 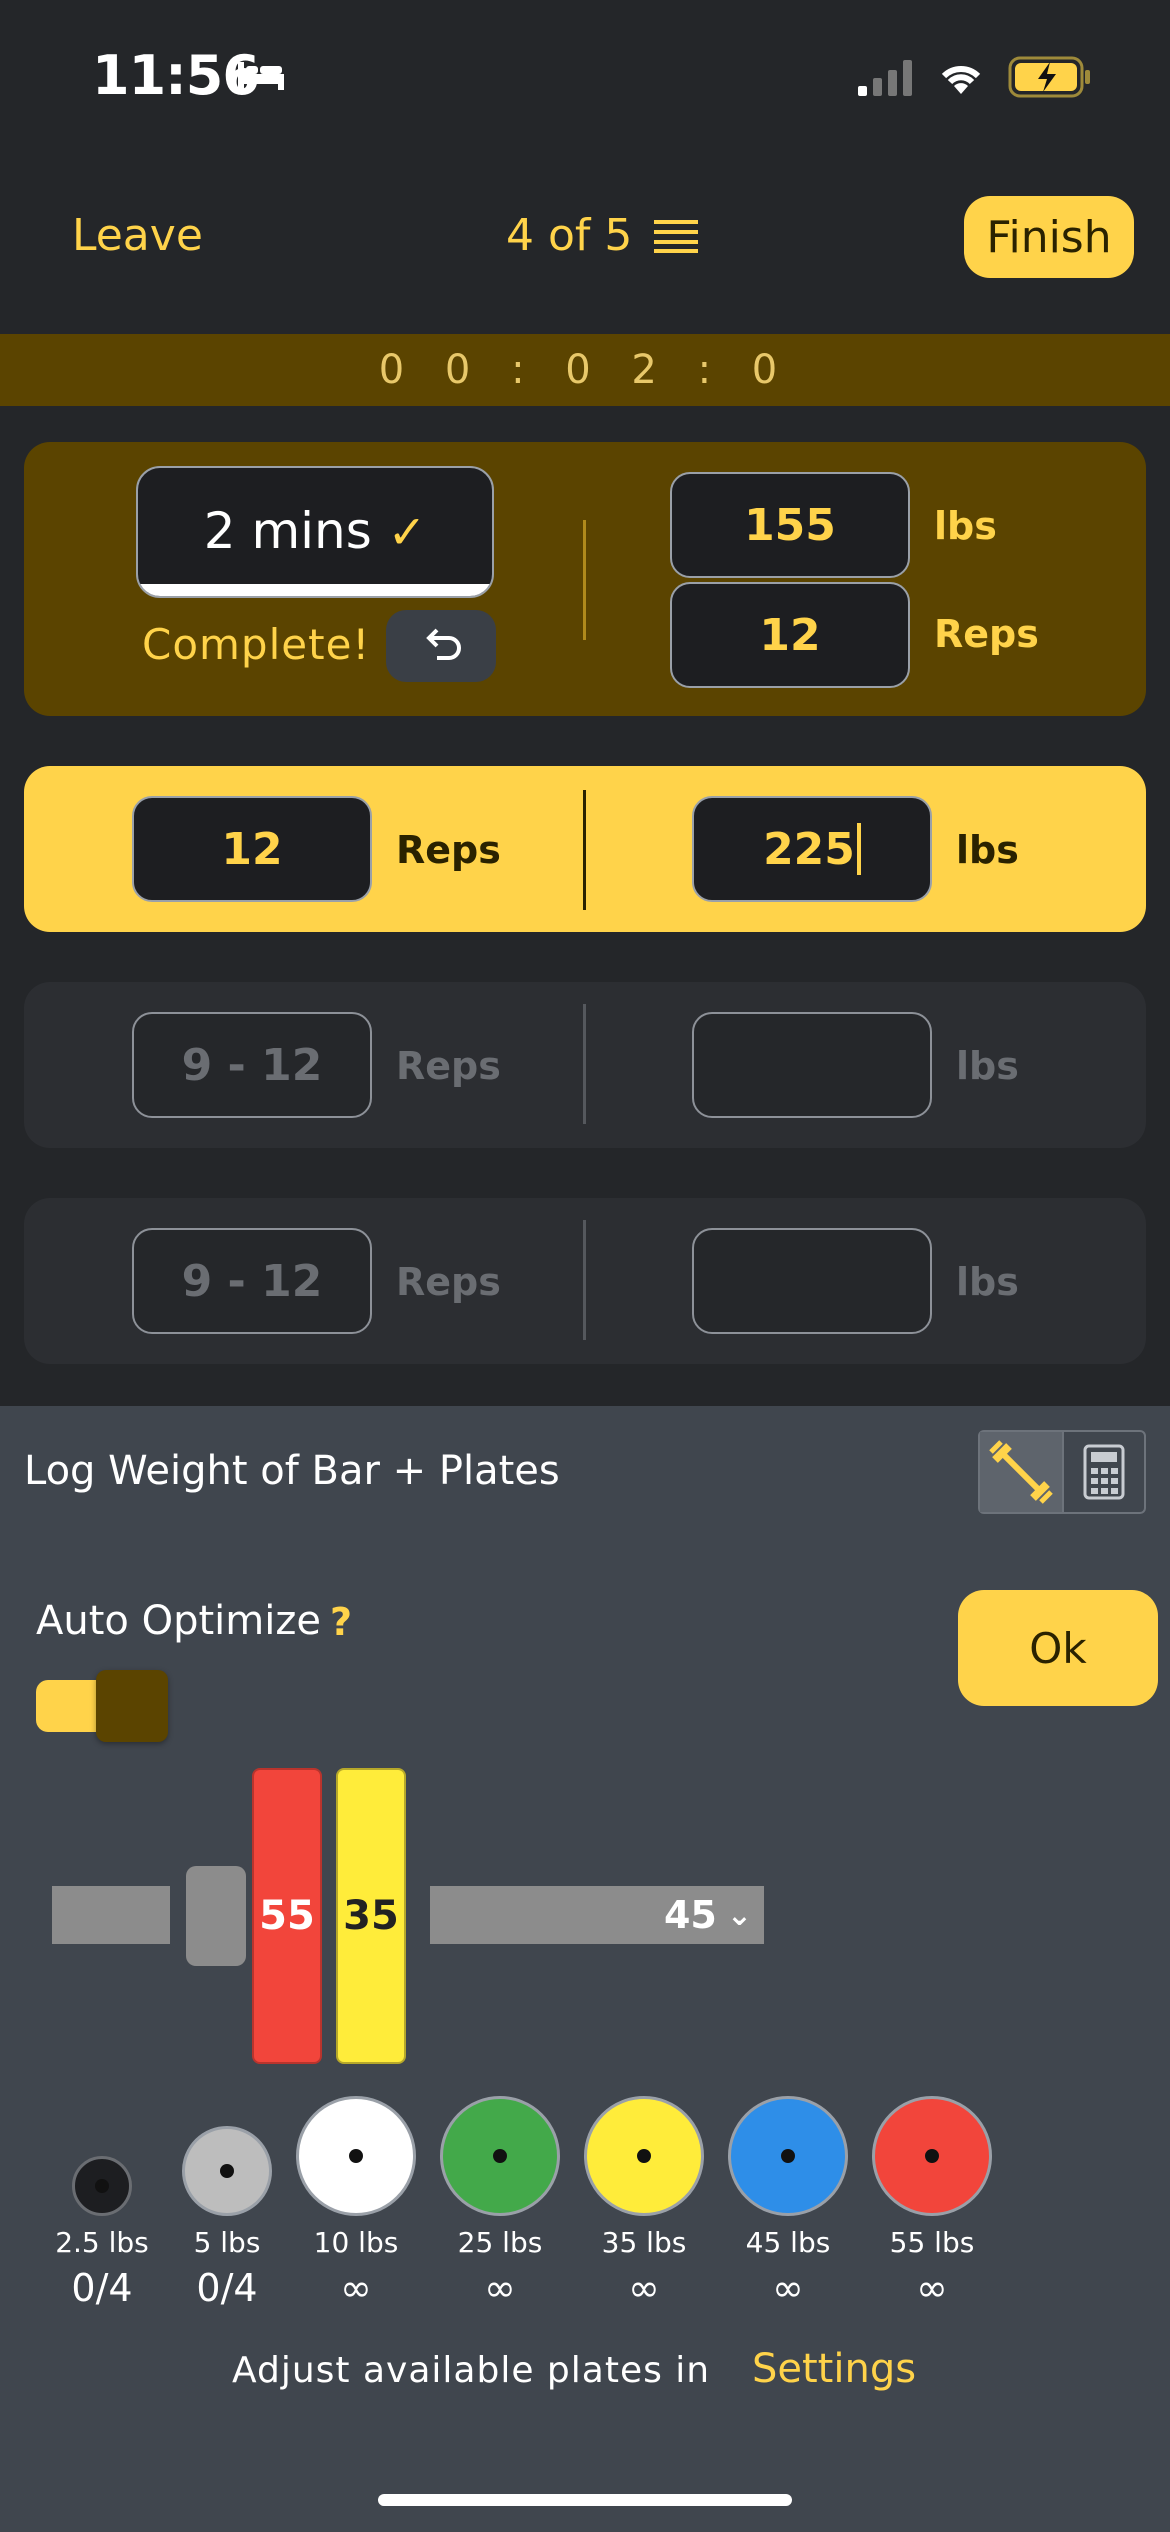 What do you see at coordinates (500, 2242) in the screenshot?
I see `plate-weight-label: 25 lbs` at bounding box center [500, 2242].